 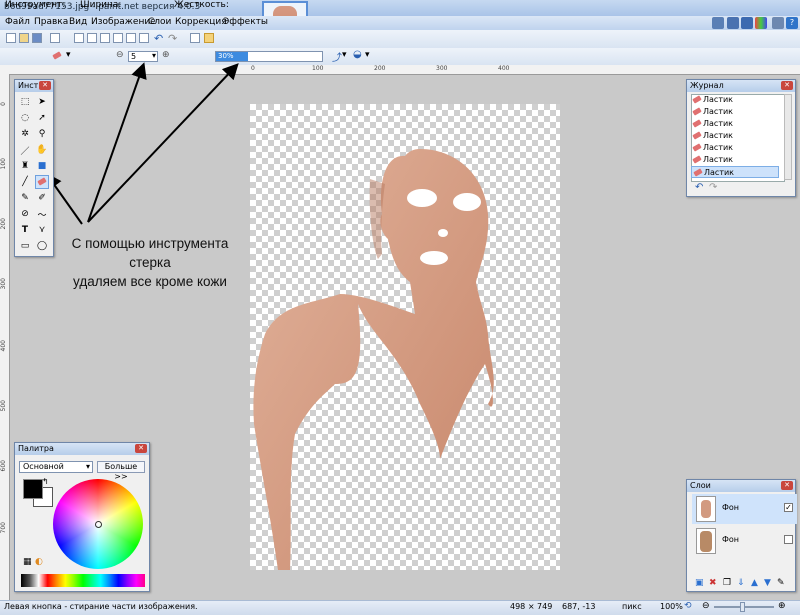 What do you see at coordinates (42, 102) in the screenshot?
I see `move-selection-icon: ➤` at bounding box center [42, 102].